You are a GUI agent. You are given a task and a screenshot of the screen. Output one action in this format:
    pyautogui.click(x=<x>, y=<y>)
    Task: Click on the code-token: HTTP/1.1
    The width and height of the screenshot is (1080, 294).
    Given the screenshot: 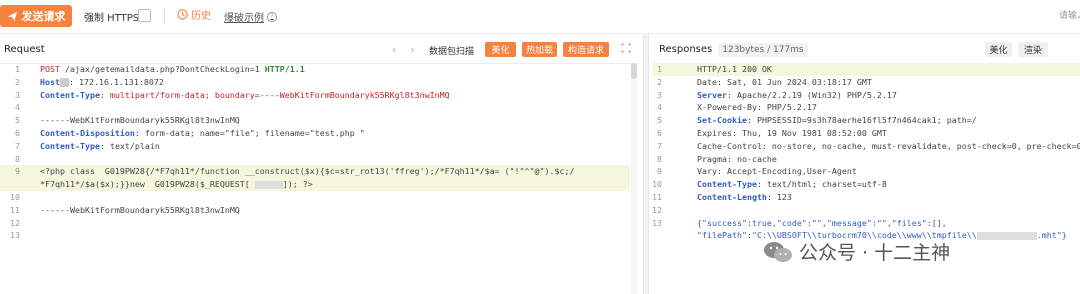 What is the action you would take?
    pyautogui.click(x=284, y=69)
    